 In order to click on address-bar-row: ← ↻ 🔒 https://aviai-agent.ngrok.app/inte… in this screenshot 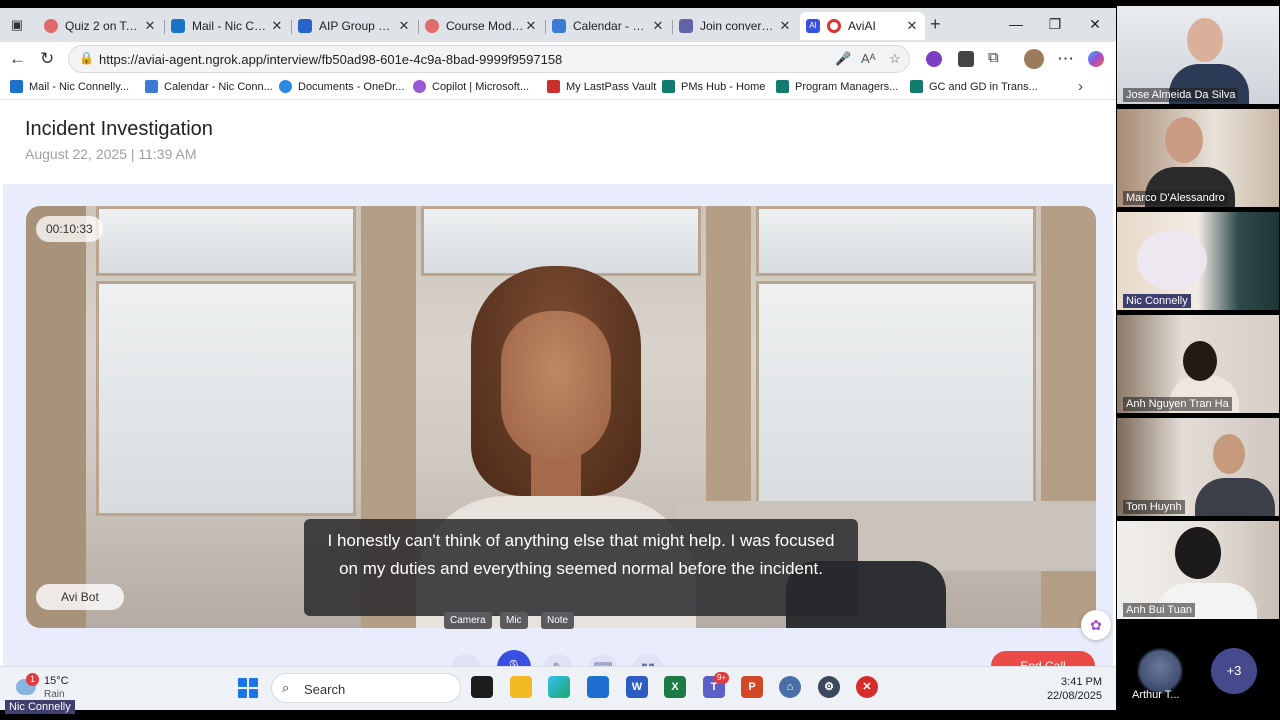, I will do `click(558, 59)`.